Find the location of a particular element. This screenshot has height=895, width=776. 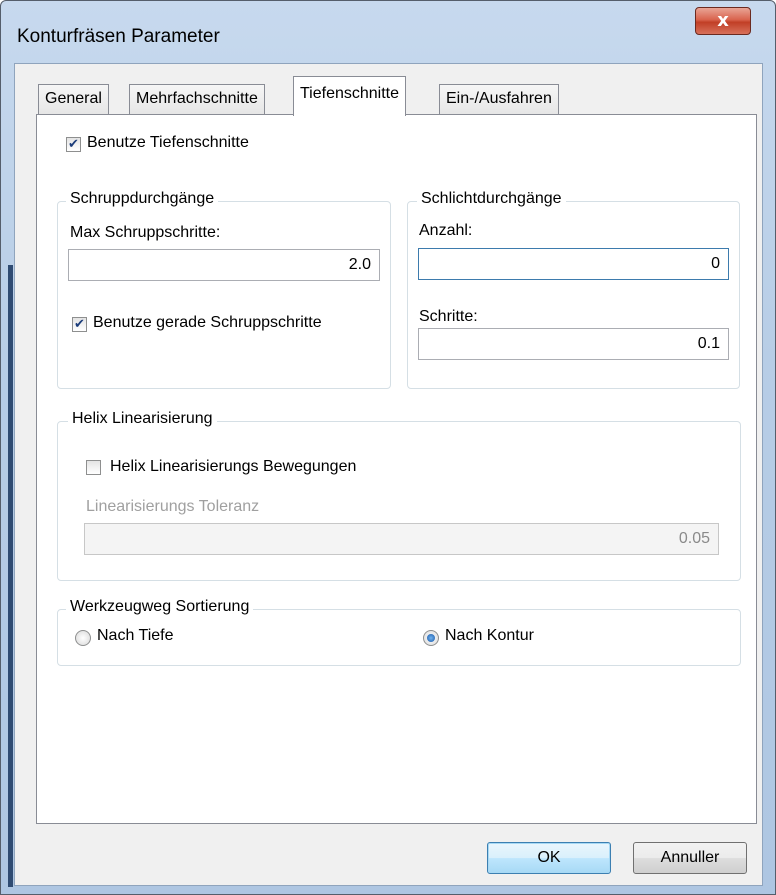

radio-selected-dot is located at coordinates (431, 638).